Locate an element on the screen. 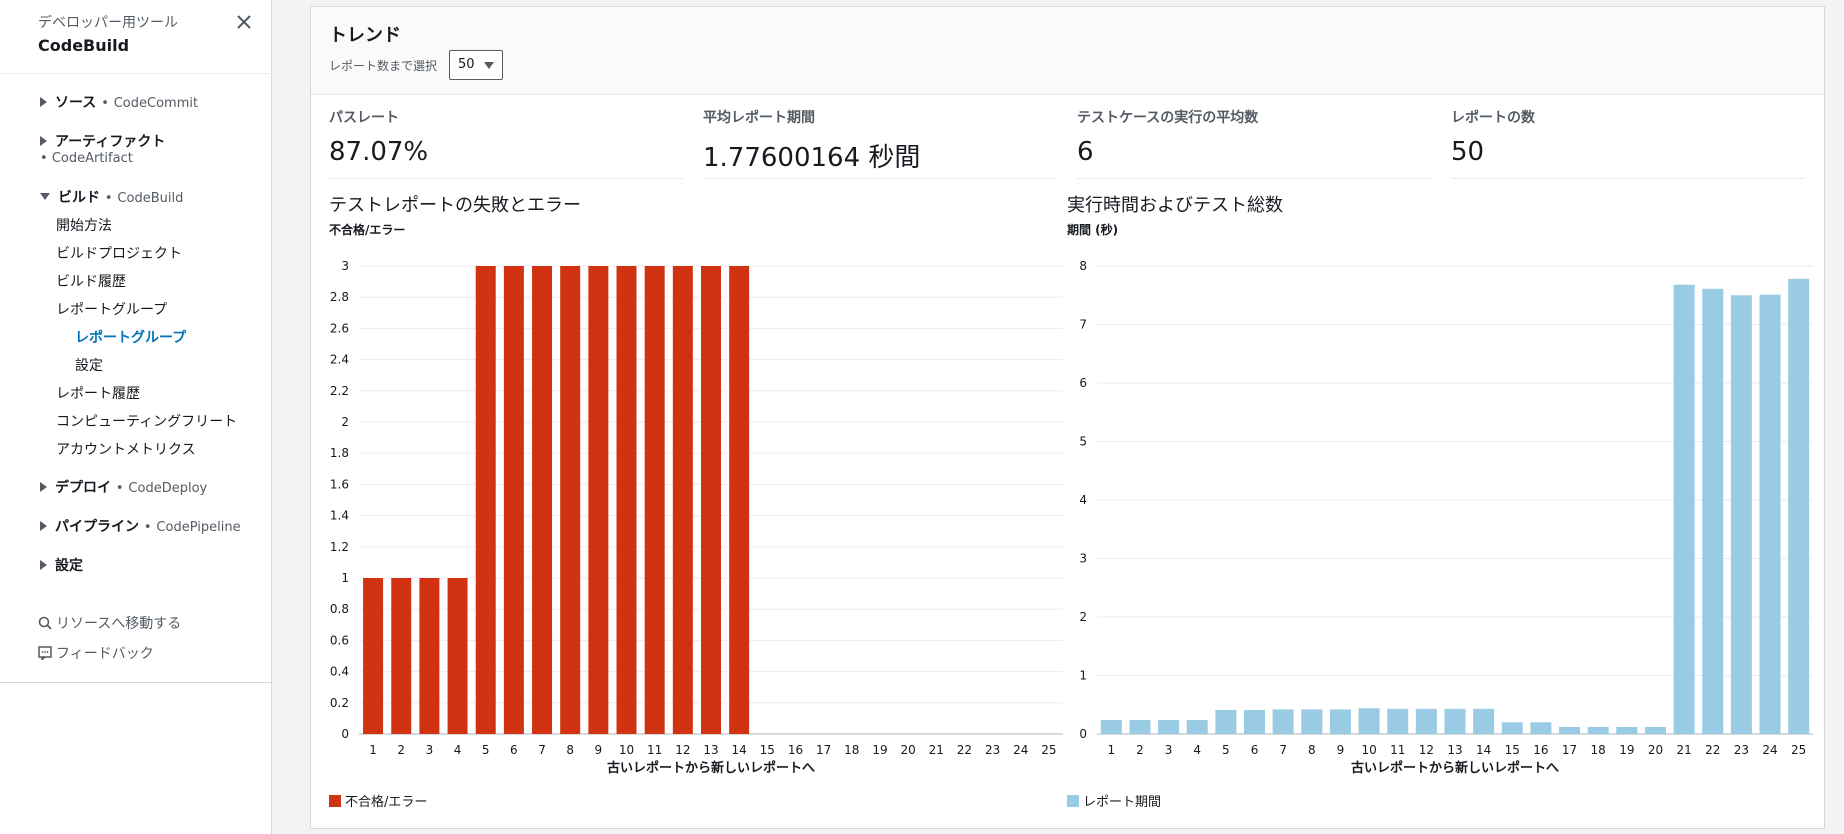 Image resolution: width=1844 pixels, height=834 pixels. sidebar-section-build: ビルド • CodeBuild is located at coordinates (111, 197).